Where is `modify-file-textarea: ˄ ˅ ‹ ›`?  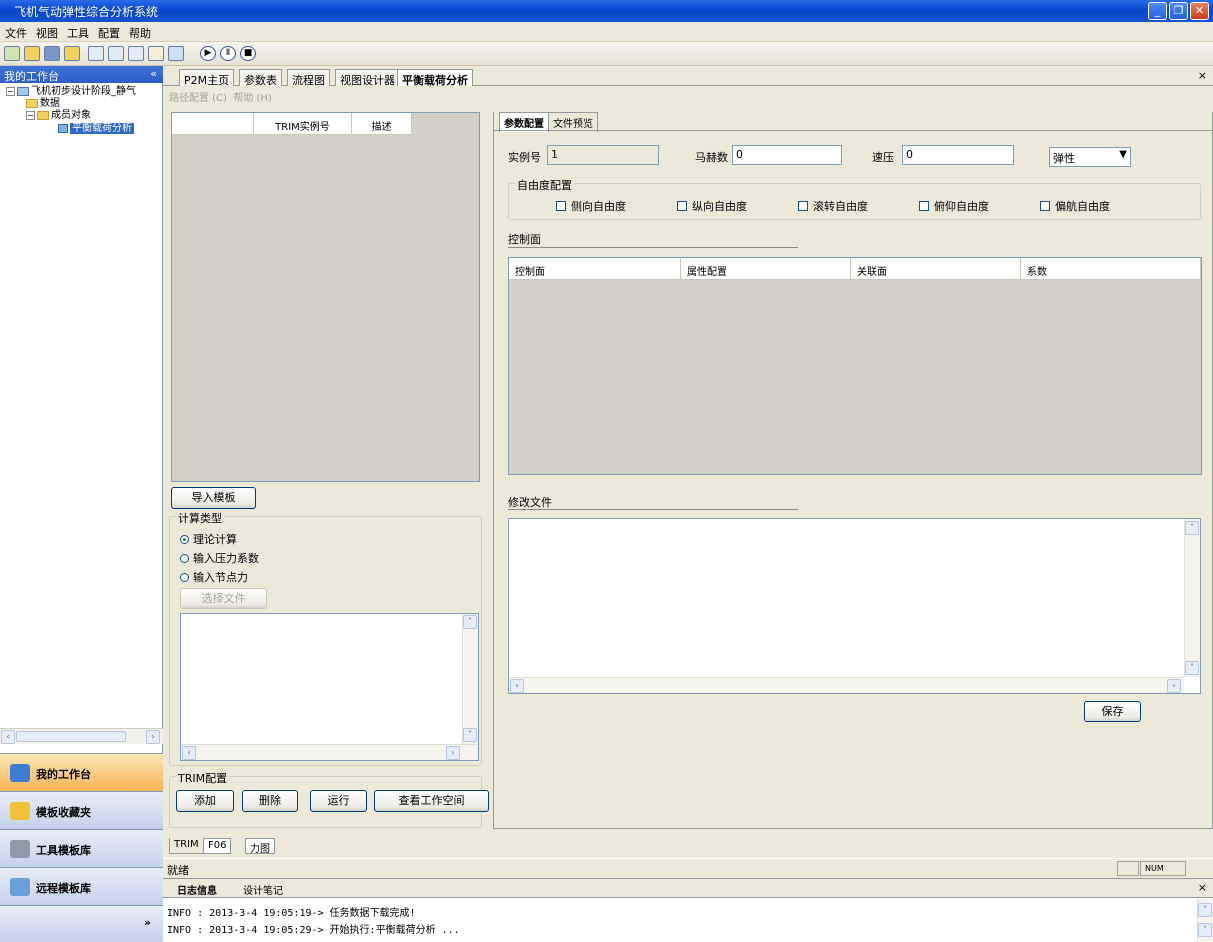
modify-file-textarea: ˄ ˅ ‹ › is located at coordinates (854, 606).